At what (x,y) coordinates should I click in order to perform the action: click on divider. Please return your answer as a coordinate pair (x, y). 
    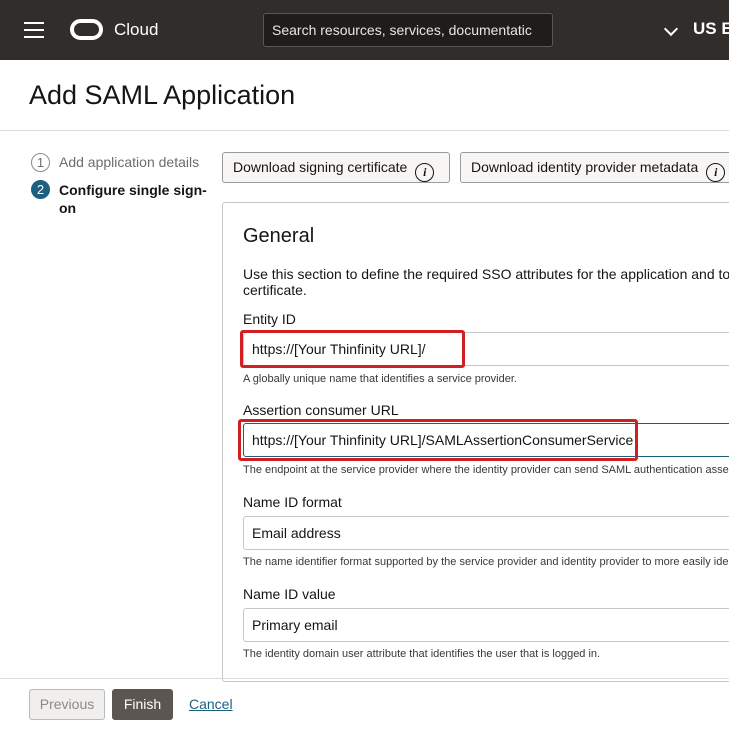
    Looking at the image, I should click on (364, 130).